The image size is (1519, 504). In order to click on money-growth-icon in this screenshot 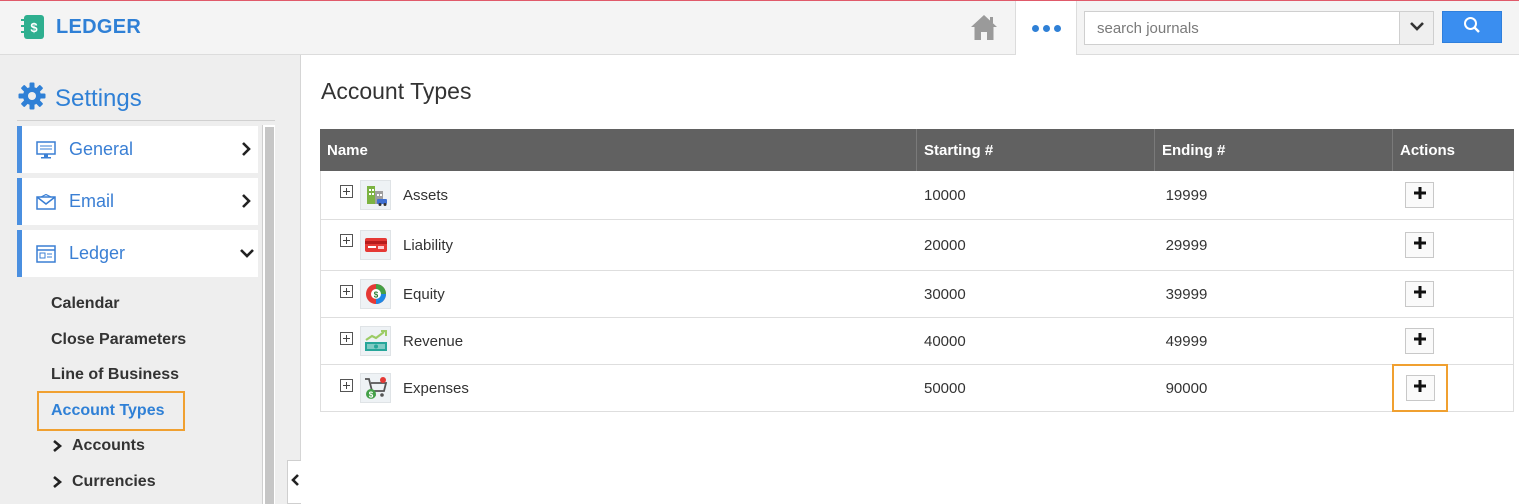, I will do `click(375, 341)`.